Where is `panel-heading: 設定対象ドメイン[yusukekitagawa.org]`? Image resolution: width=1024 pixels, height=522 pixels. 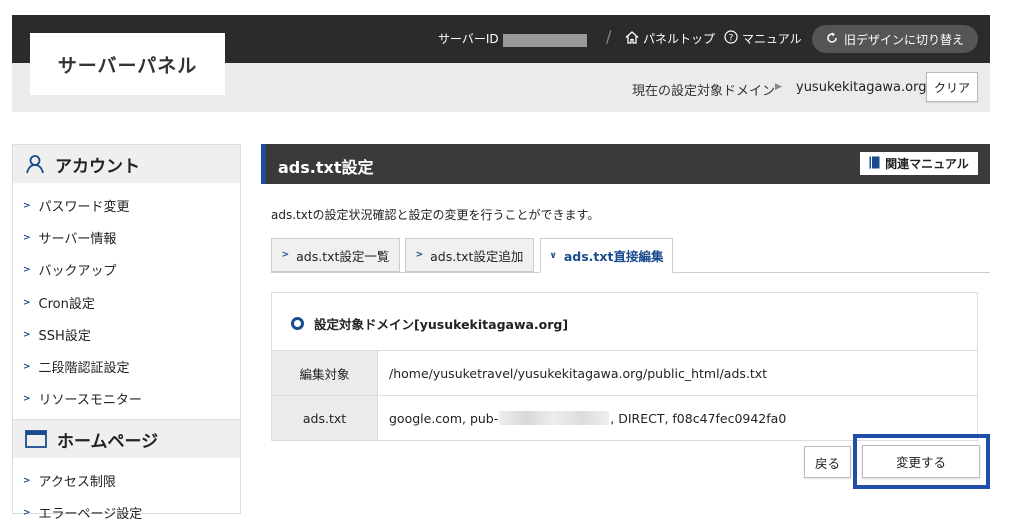 panel-heading: 設定対象ドメイン[yusukekitagawa.org] is located at coordinates (429, 323).